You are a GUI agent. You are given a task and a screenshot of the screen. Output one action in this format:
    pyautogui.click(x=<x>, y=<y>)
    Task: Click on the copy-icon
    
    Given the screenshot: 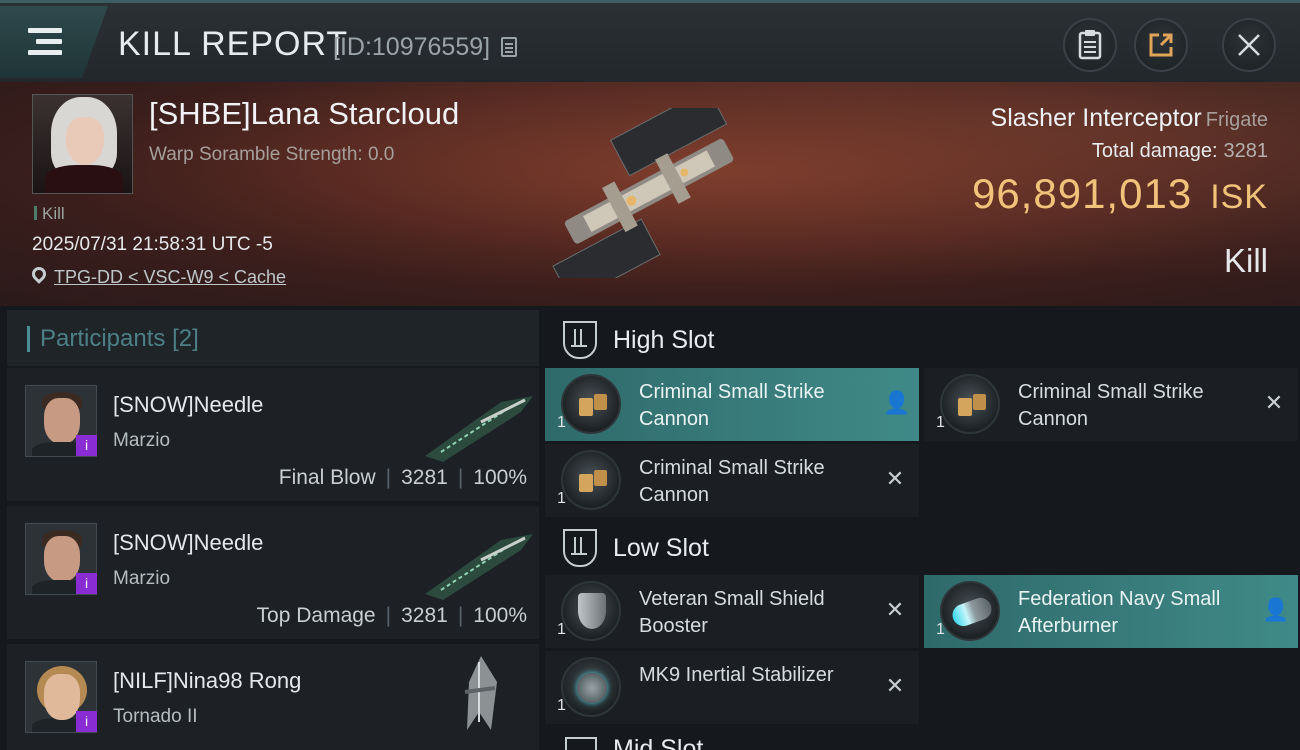 What is the action you would take?
    pyautogui.click(x=509, y=47)
    